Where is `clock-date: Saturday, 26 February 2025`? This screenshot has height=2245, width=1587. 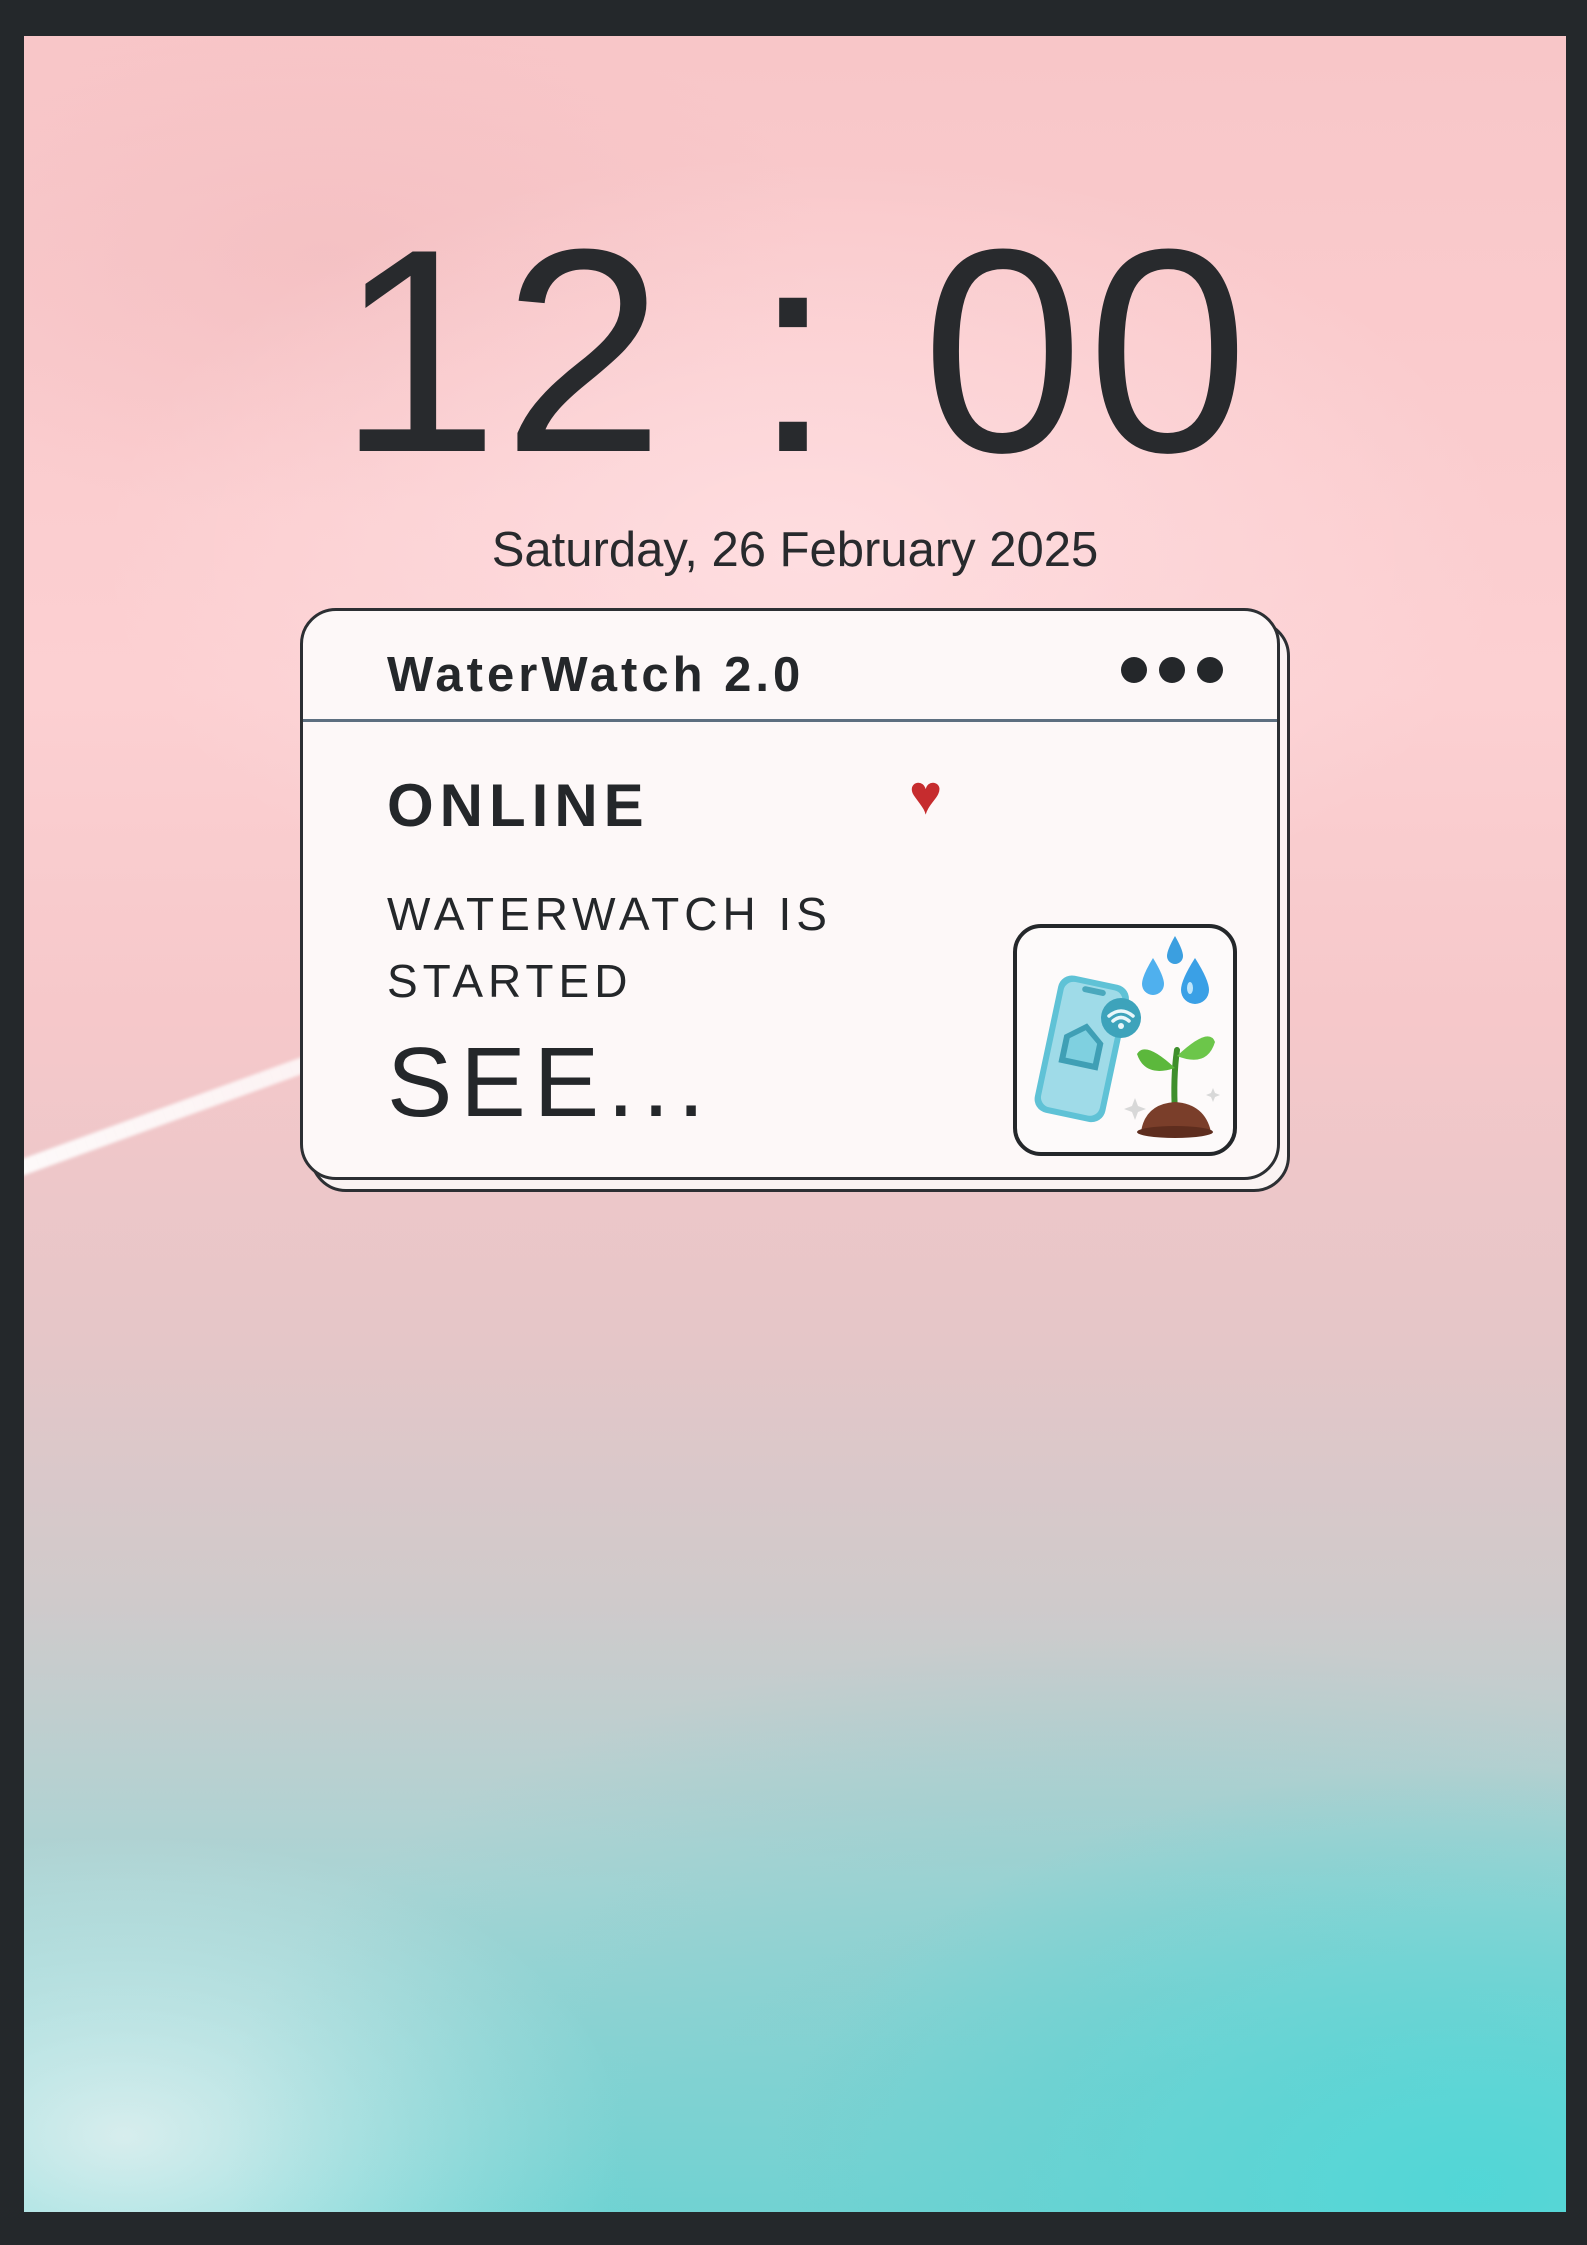
clock-date: Saturday, 26 February 2025 is located at coordinates (795, 550).